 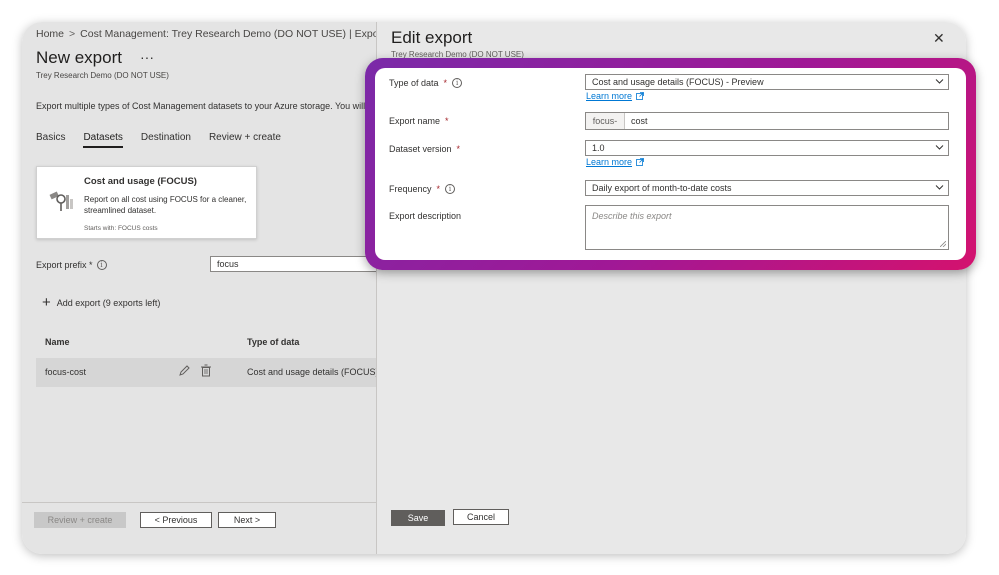 What do you see at coordinates (71, 265) in the screenshot?
I see `export-prefix-label: Export prefix * i` at bounding box center [71, 265].